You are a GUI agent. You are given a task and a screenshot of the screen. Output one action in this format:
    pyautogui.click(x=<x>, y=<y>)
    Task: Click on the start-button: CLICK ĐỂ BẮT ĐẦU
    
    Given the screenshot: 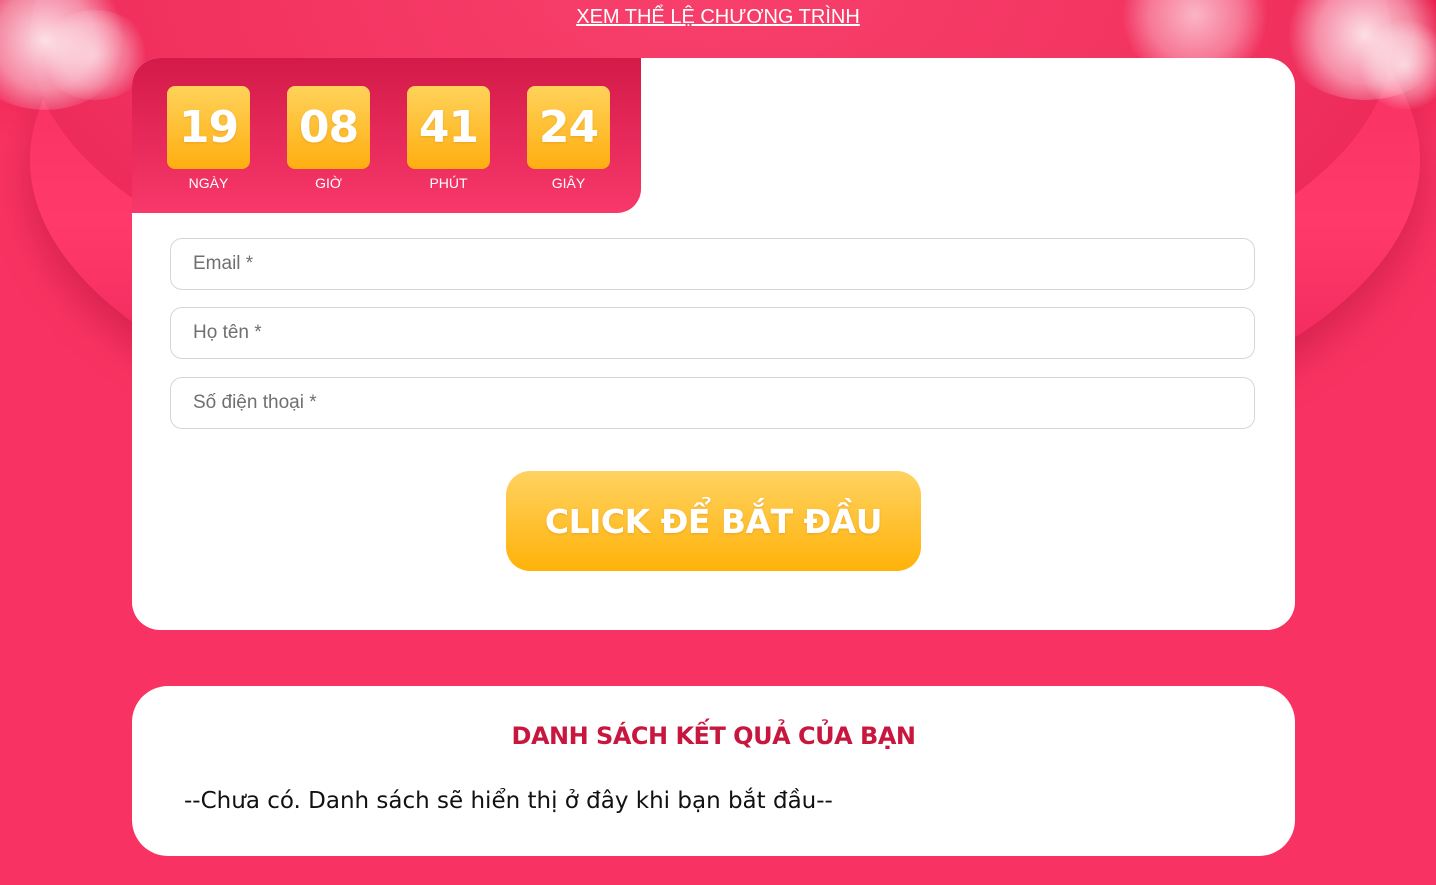 What is the action you would take?
    pyautogui.click(x=713, y=521)
    